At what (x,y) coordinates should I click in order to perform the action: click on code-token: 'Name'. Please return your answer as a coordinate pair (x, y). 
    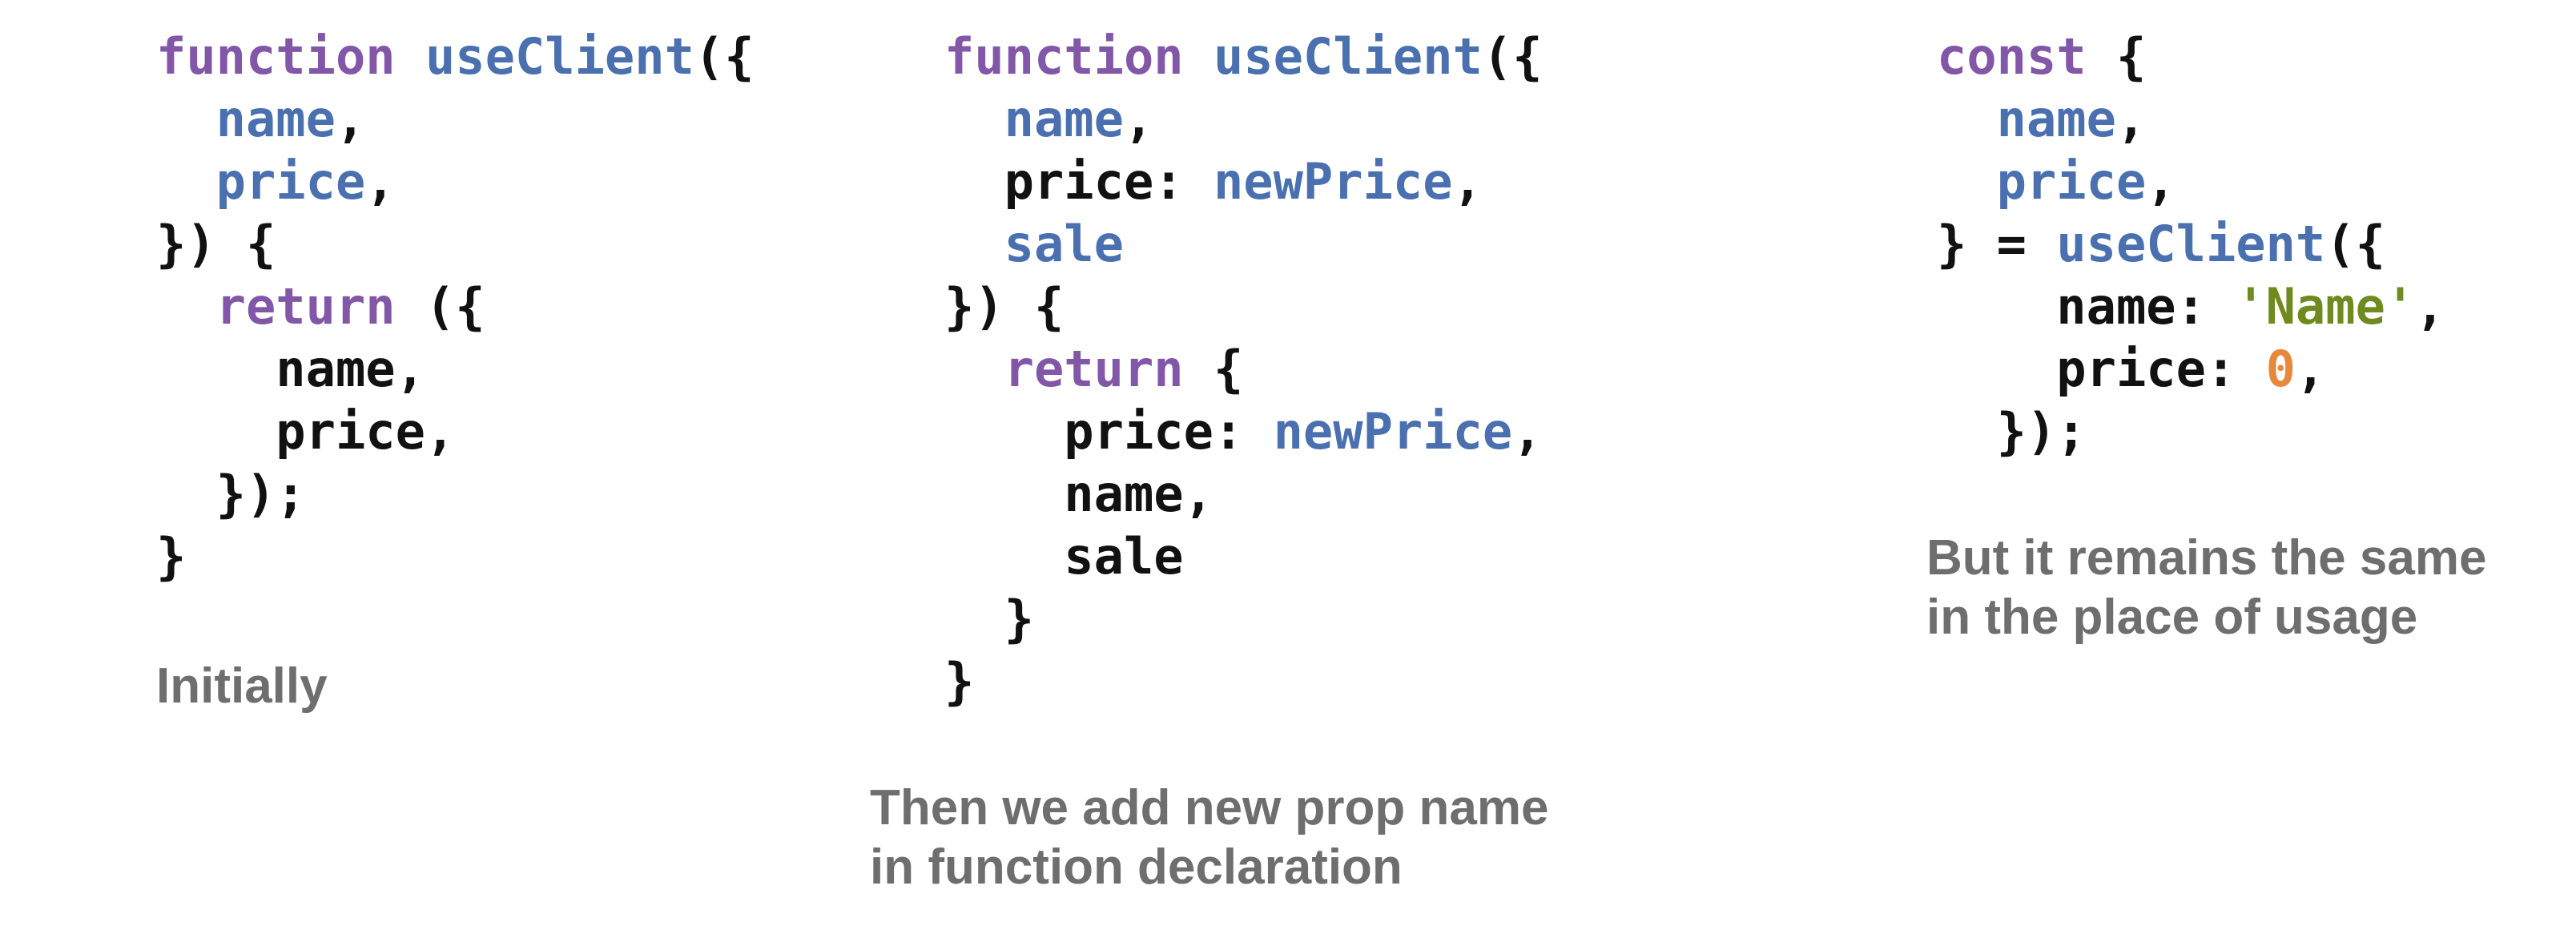
    Looking at the image, I should click on (2326, 306).